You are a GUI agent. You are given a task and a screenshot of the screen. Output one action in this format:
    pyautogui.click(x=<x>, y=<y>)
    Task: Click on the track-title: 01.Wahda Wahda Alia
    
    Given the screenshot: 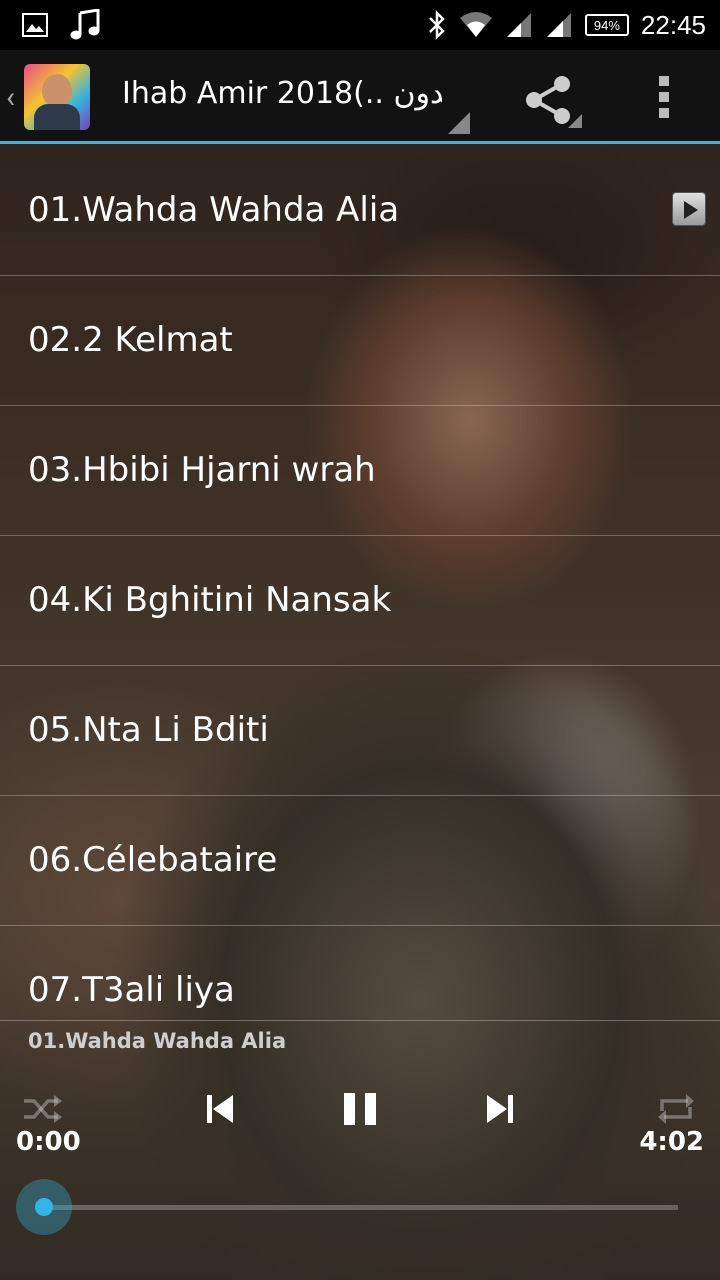 What is the action you would take?
    pyautogui.click(x=214, y=210)
    